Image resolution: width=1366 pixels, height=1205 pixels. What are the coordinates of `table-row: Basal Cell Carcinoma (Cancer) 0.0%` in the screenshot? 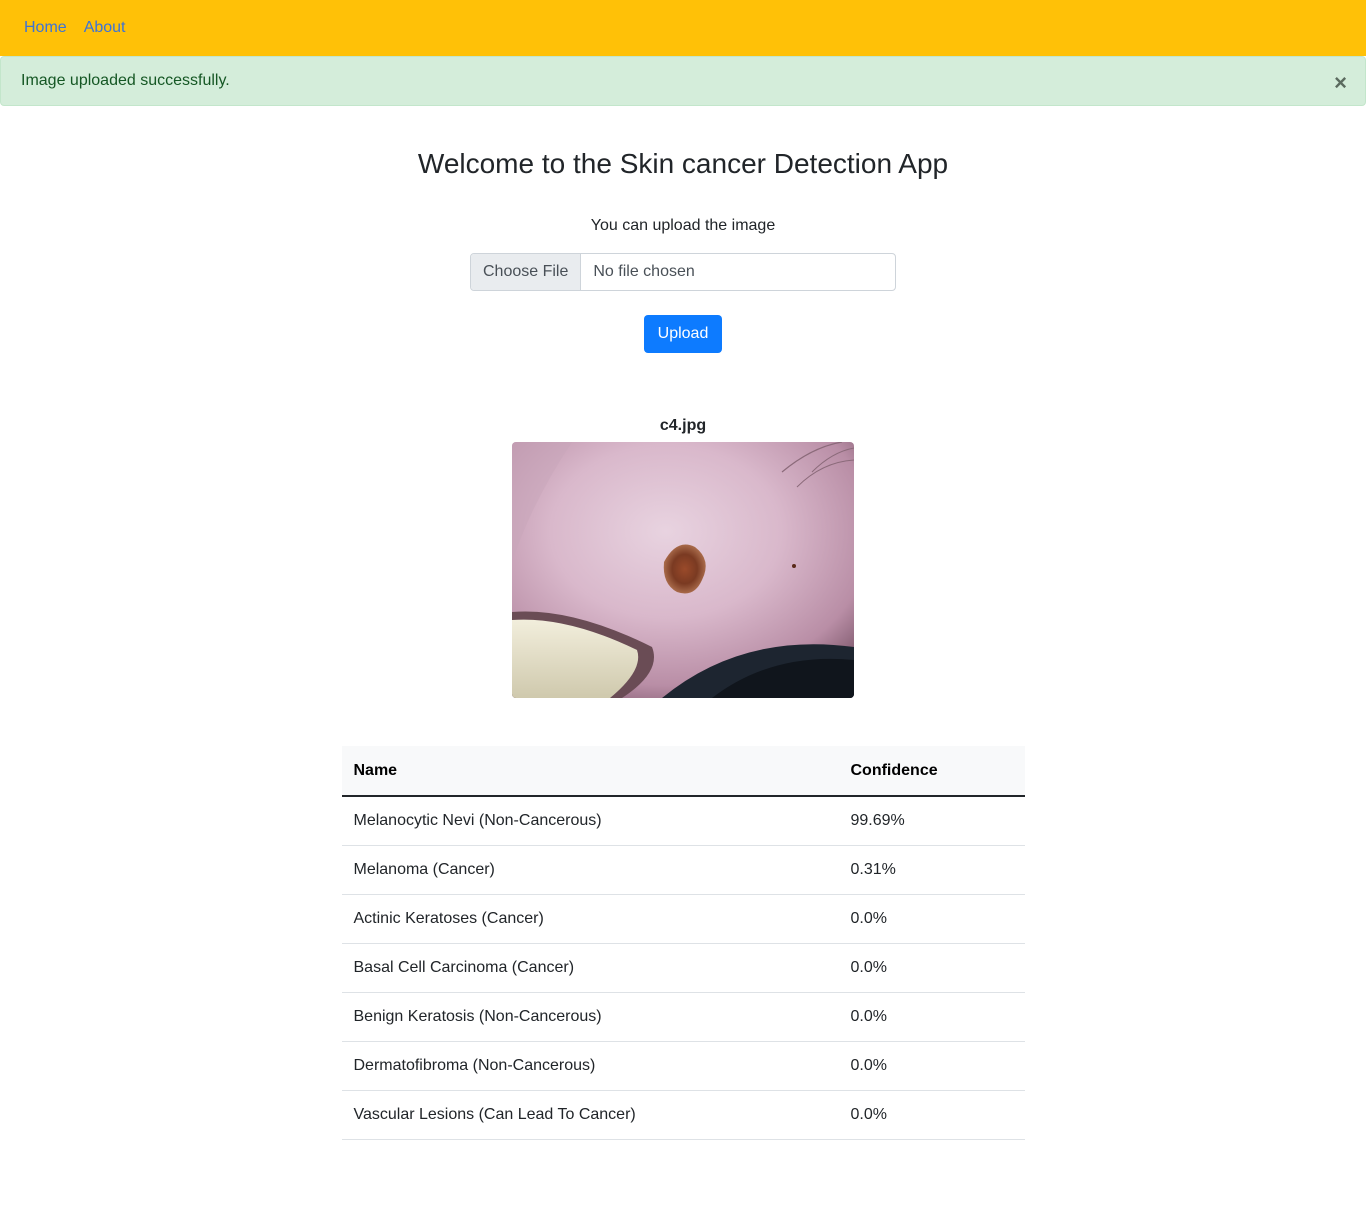 It's located at (683, 968).